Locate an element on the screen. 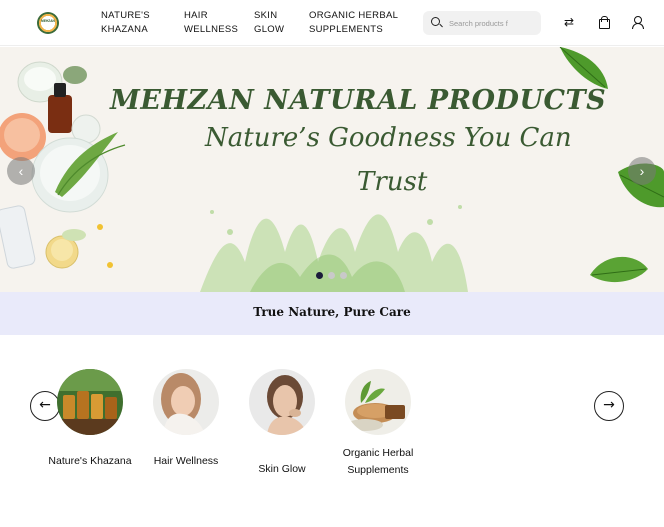  hero-next-button: › is located at coordinates (642, 171).